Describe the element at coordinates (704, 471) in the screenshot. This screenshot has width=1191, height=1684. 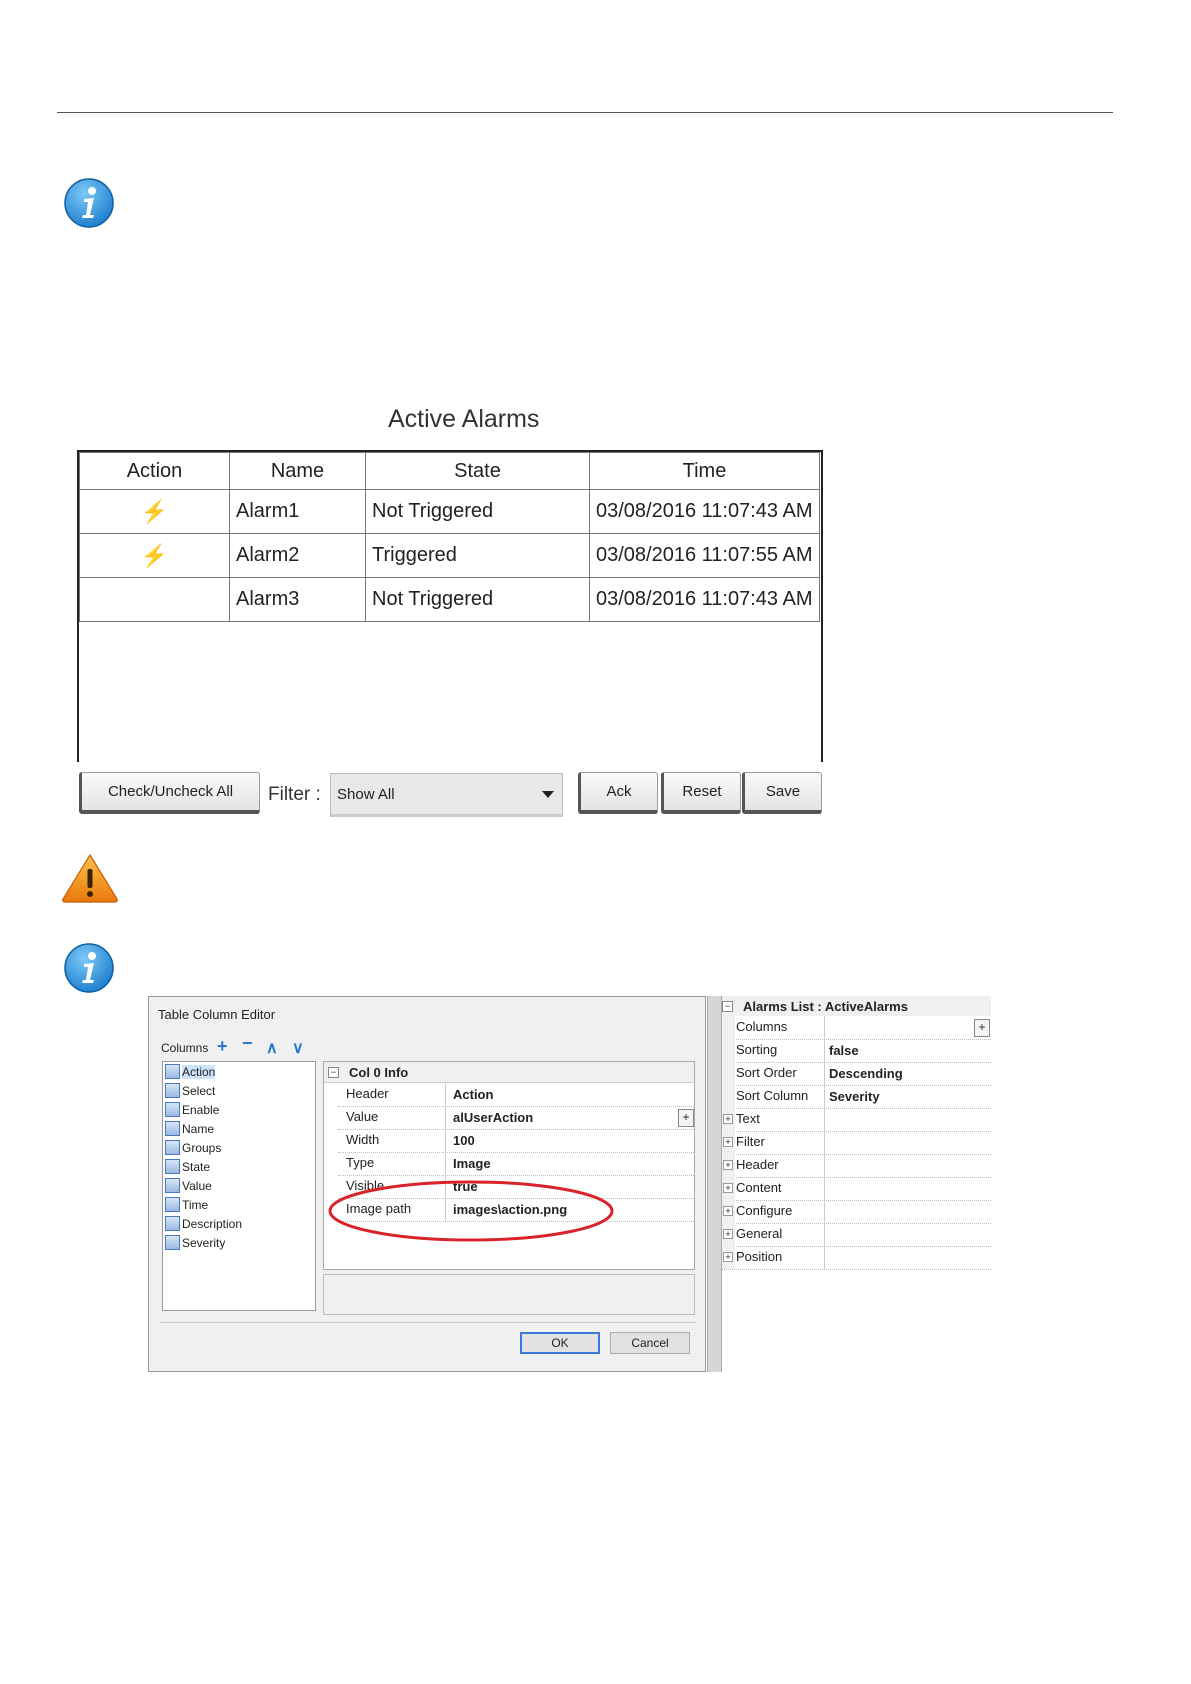
I see `column-header-time: Time` at that location.